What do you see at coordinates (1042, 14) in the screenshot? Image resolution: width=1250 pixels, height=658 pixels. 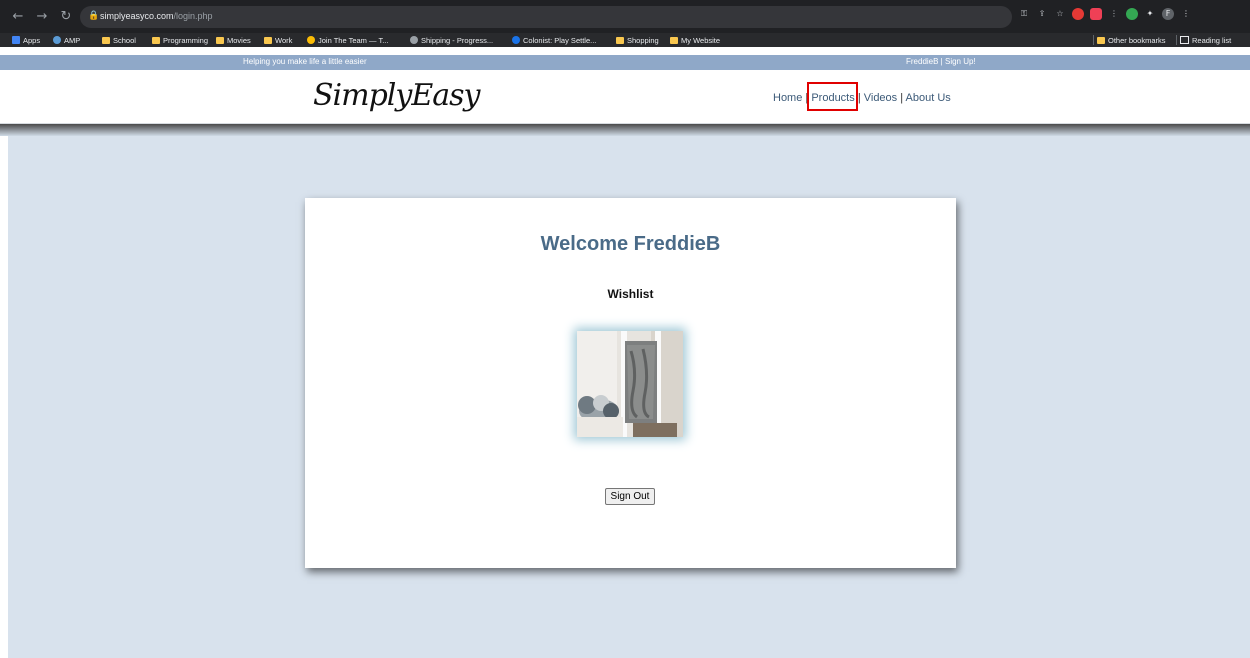 I see `share-icon: ⇪` at bounding box center [1042, 14].